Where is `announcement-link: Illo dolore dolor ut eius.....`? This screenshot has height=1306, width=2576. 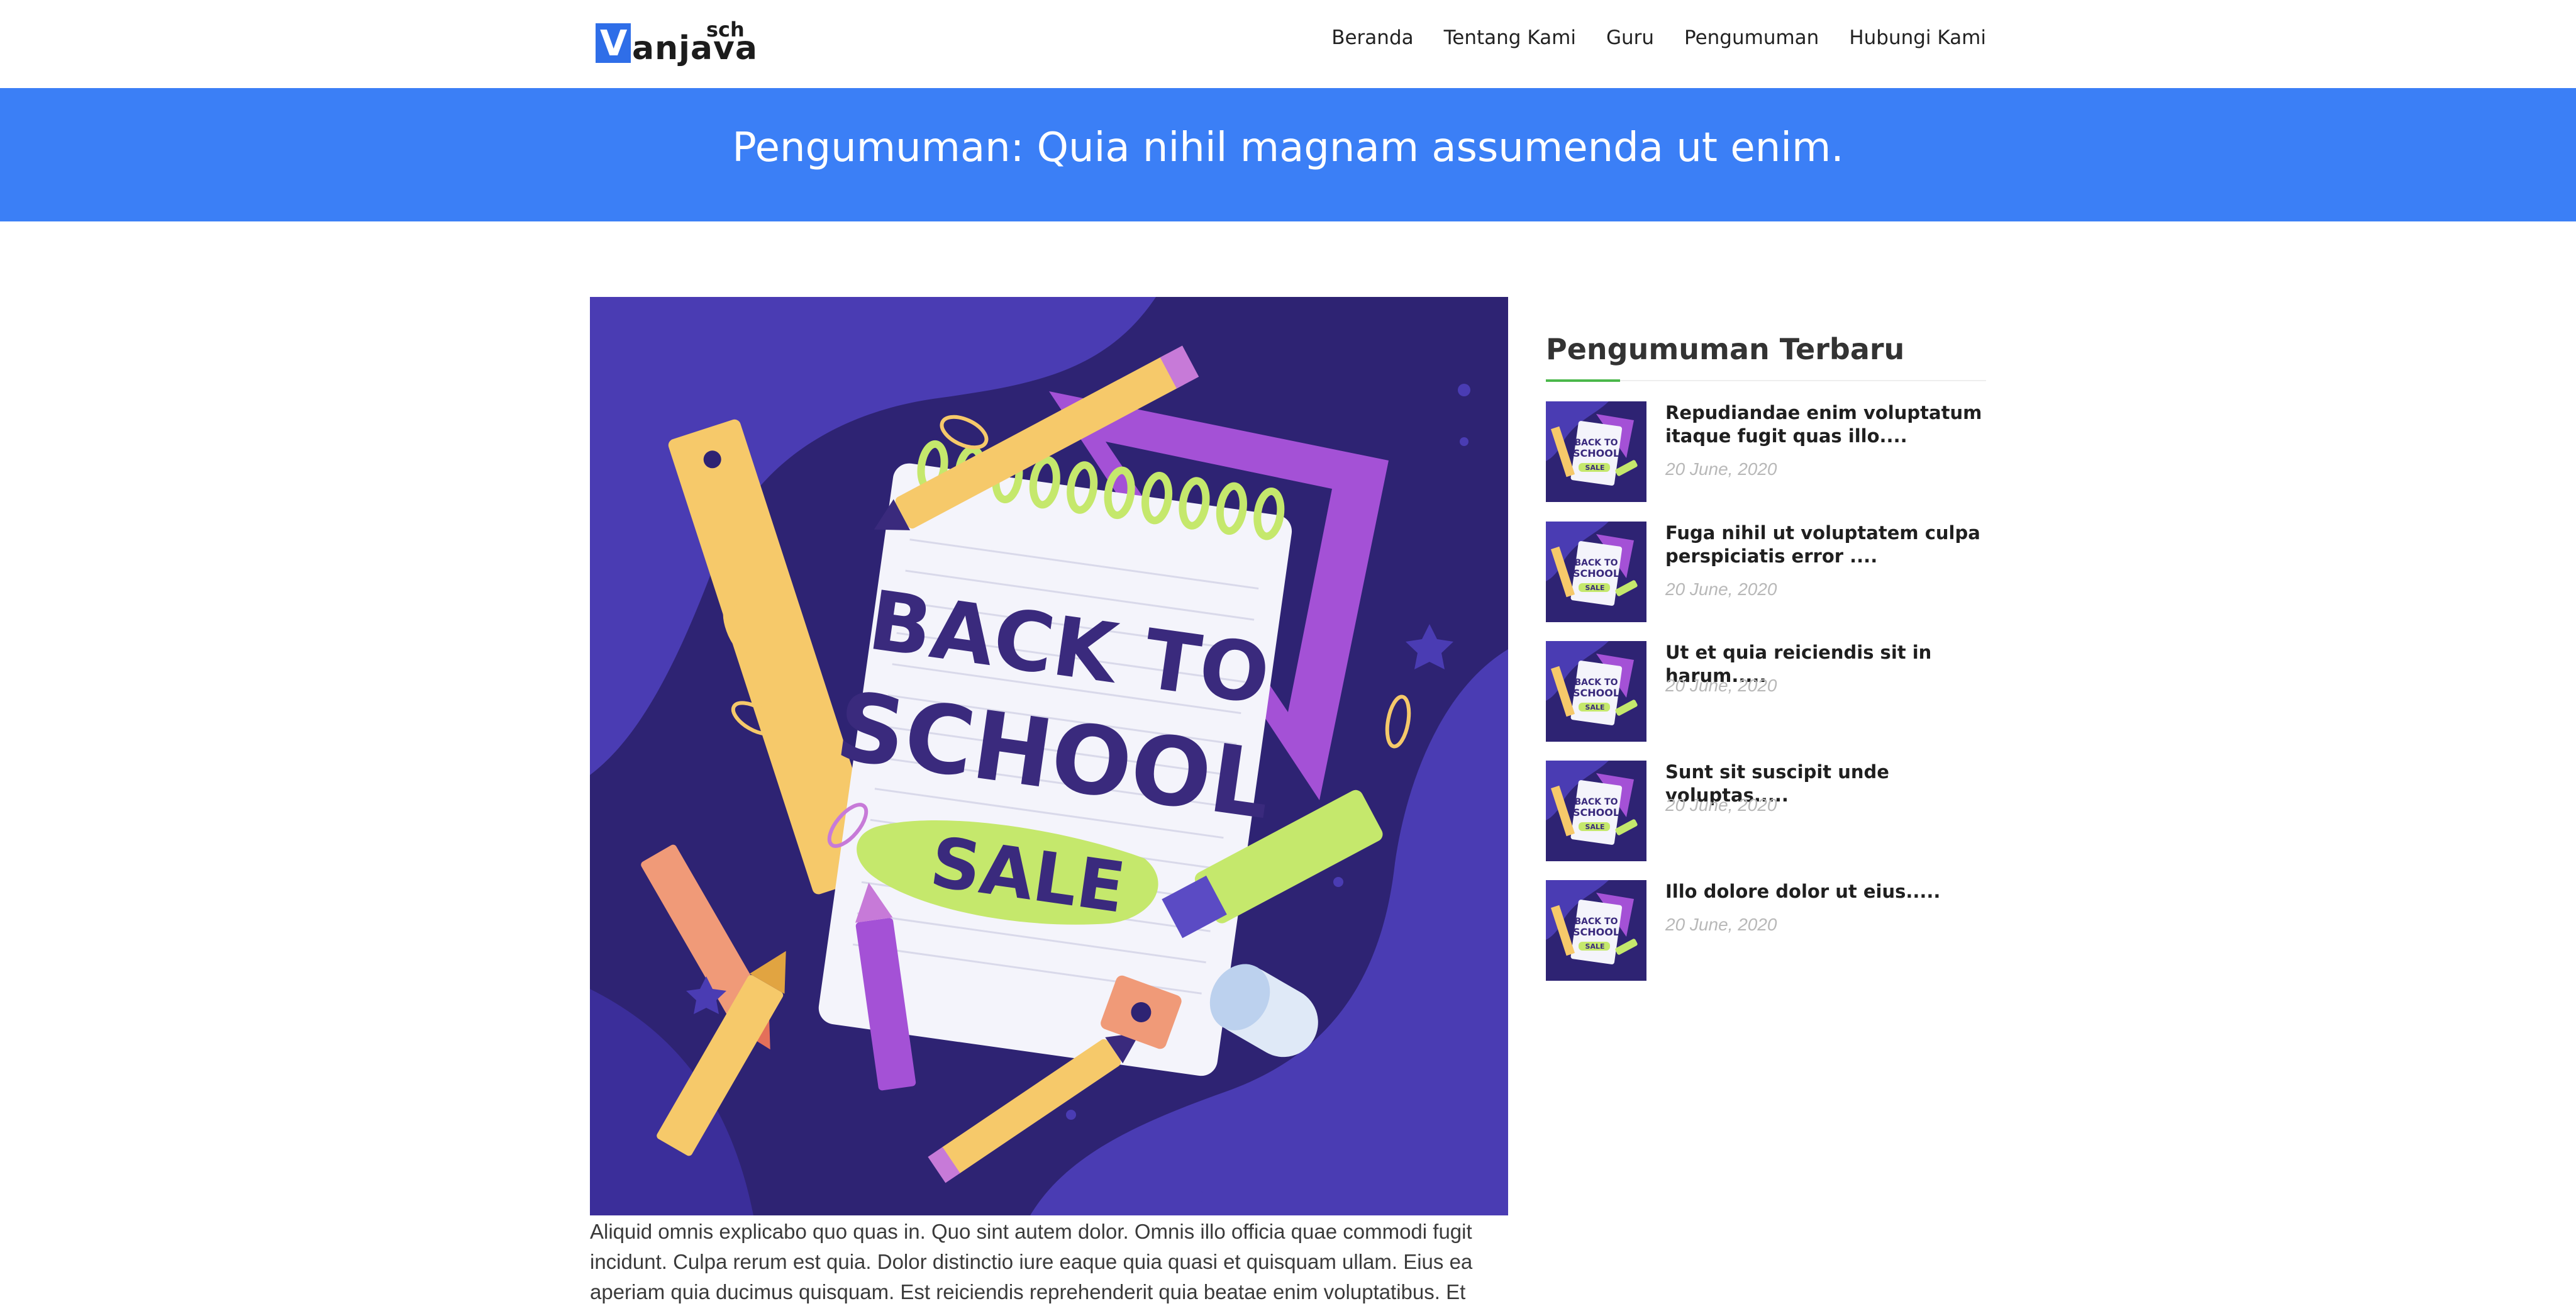 announcement-link: Illo dolore dolor ut eius..... is located at coordinates (1825, 891).